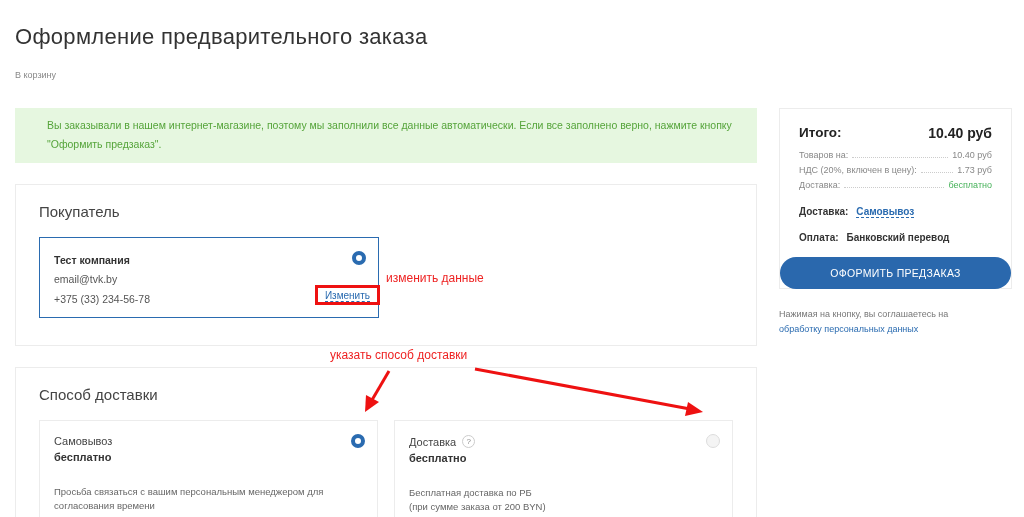 The image size is (1024, 517). Describe the element at coordinates (824, 212) in the screenshot. I see `delivery-label: Доставка:` at that location.